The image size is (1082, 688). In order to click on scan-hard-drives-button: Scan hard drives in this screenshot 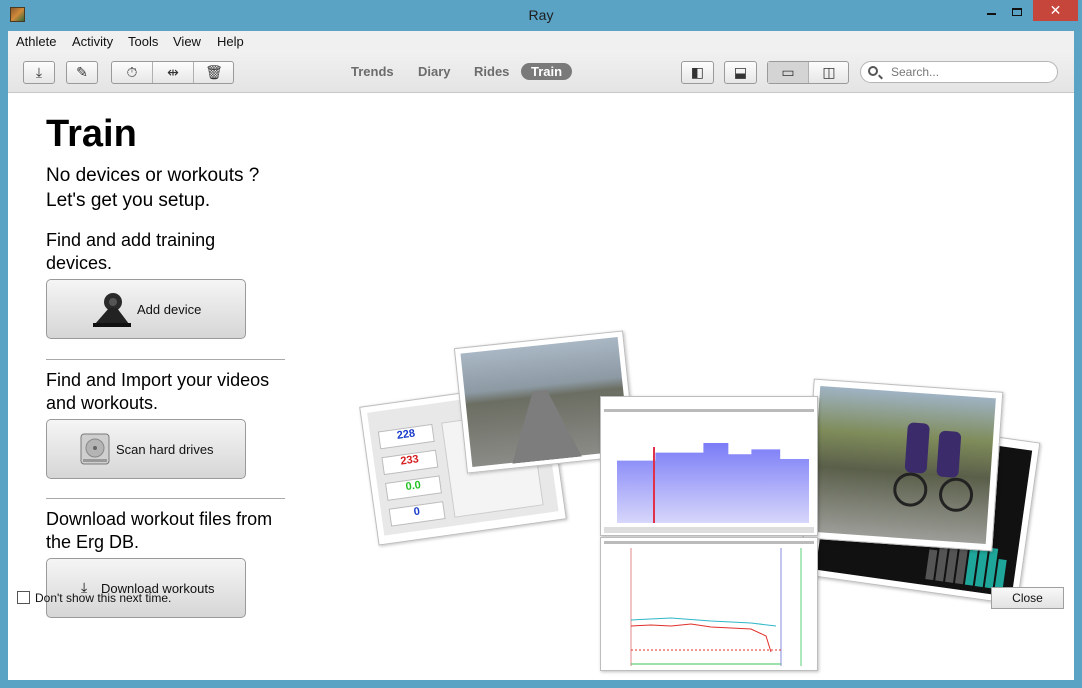, I will do `click(146, 449)`.